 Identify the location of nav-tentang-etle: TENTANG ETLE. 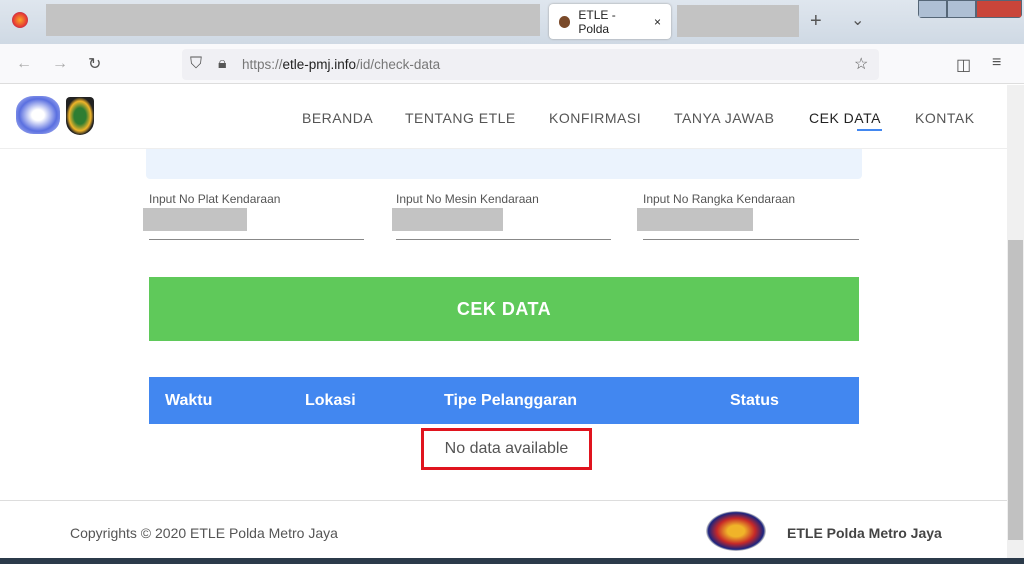
(460, 118).